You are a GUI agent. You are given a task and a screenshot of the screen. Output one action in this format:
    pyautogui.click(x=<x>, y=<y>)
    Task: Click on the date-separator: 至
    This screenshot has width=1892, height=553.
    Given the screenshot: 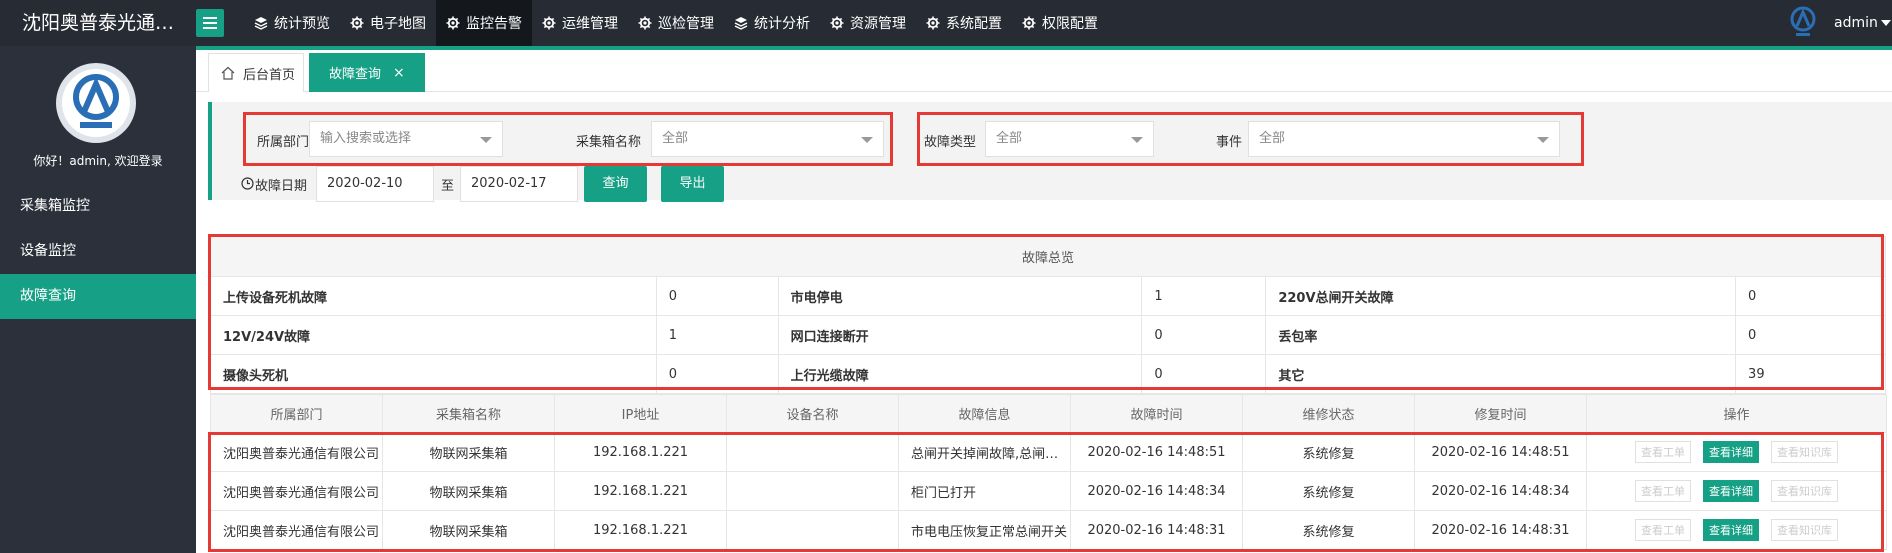 What is the action you would take?
    pyautogui.click(x=448, y=186)
    